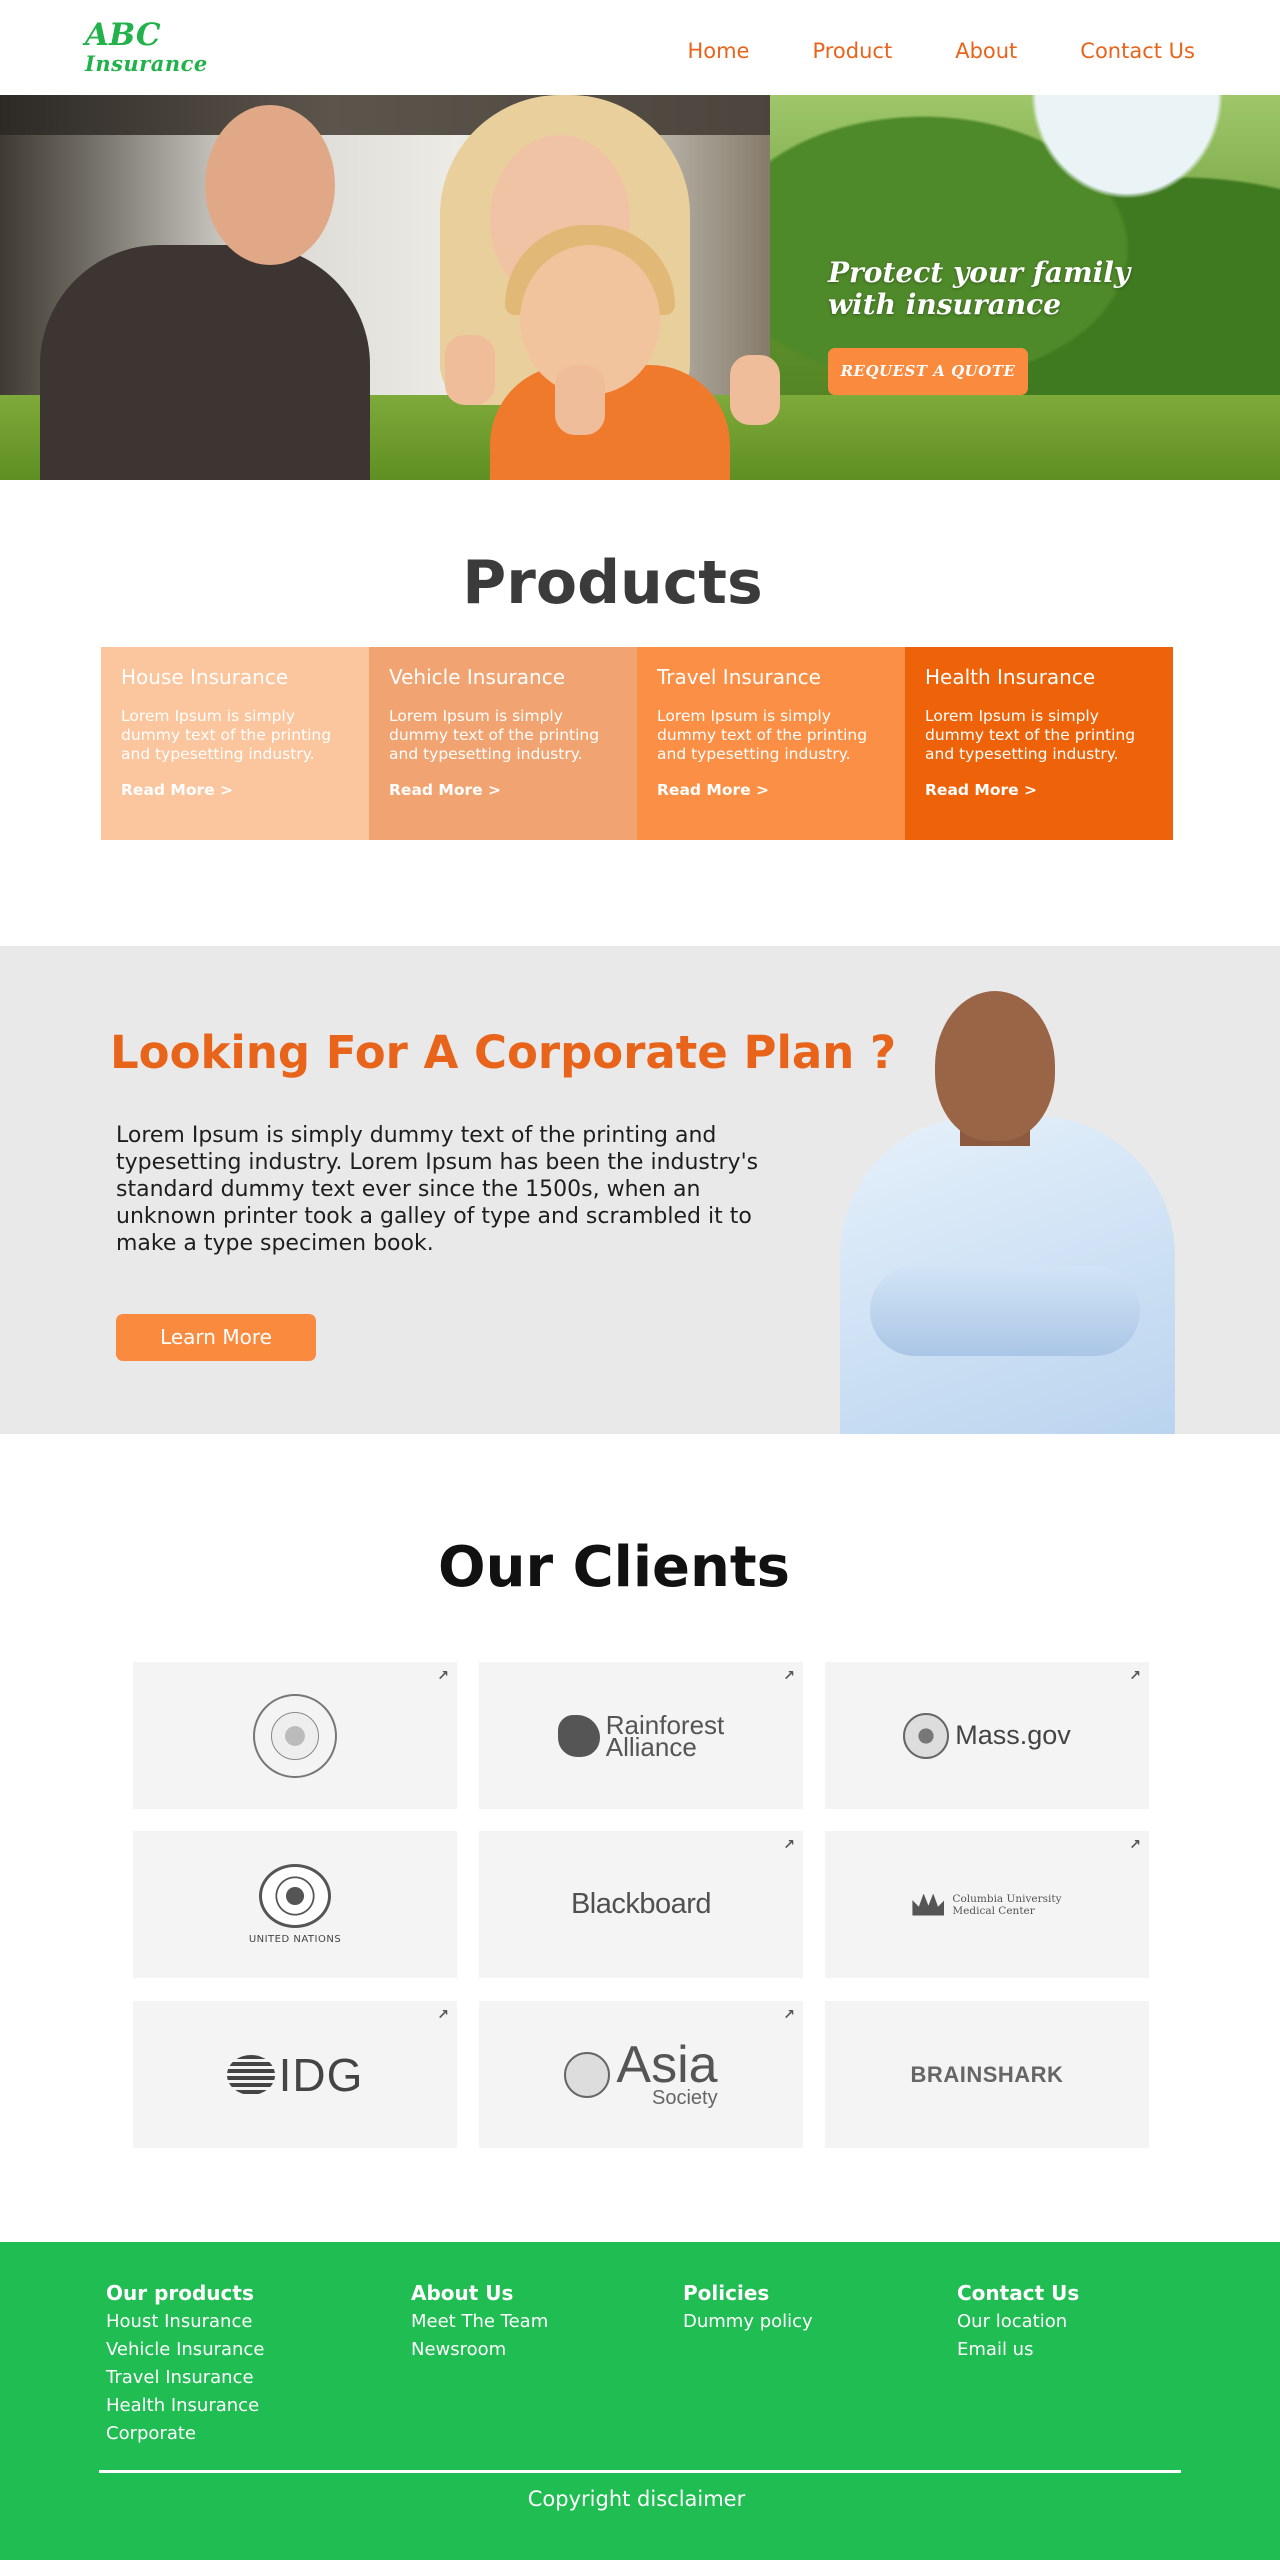  I want to click on city-seal-logo, so click(295, 1735).